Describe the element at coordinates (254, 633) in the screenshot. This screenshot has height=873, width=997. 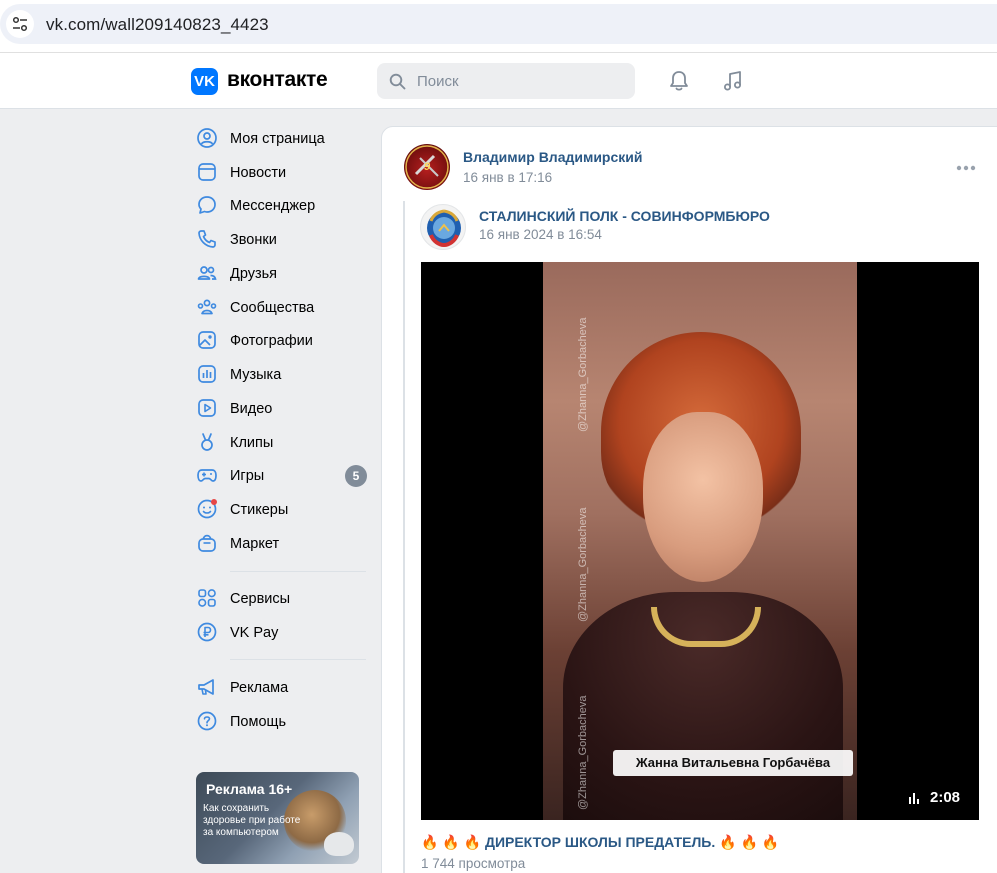
I see `sidebar-item-label: VK Pay` at that location.